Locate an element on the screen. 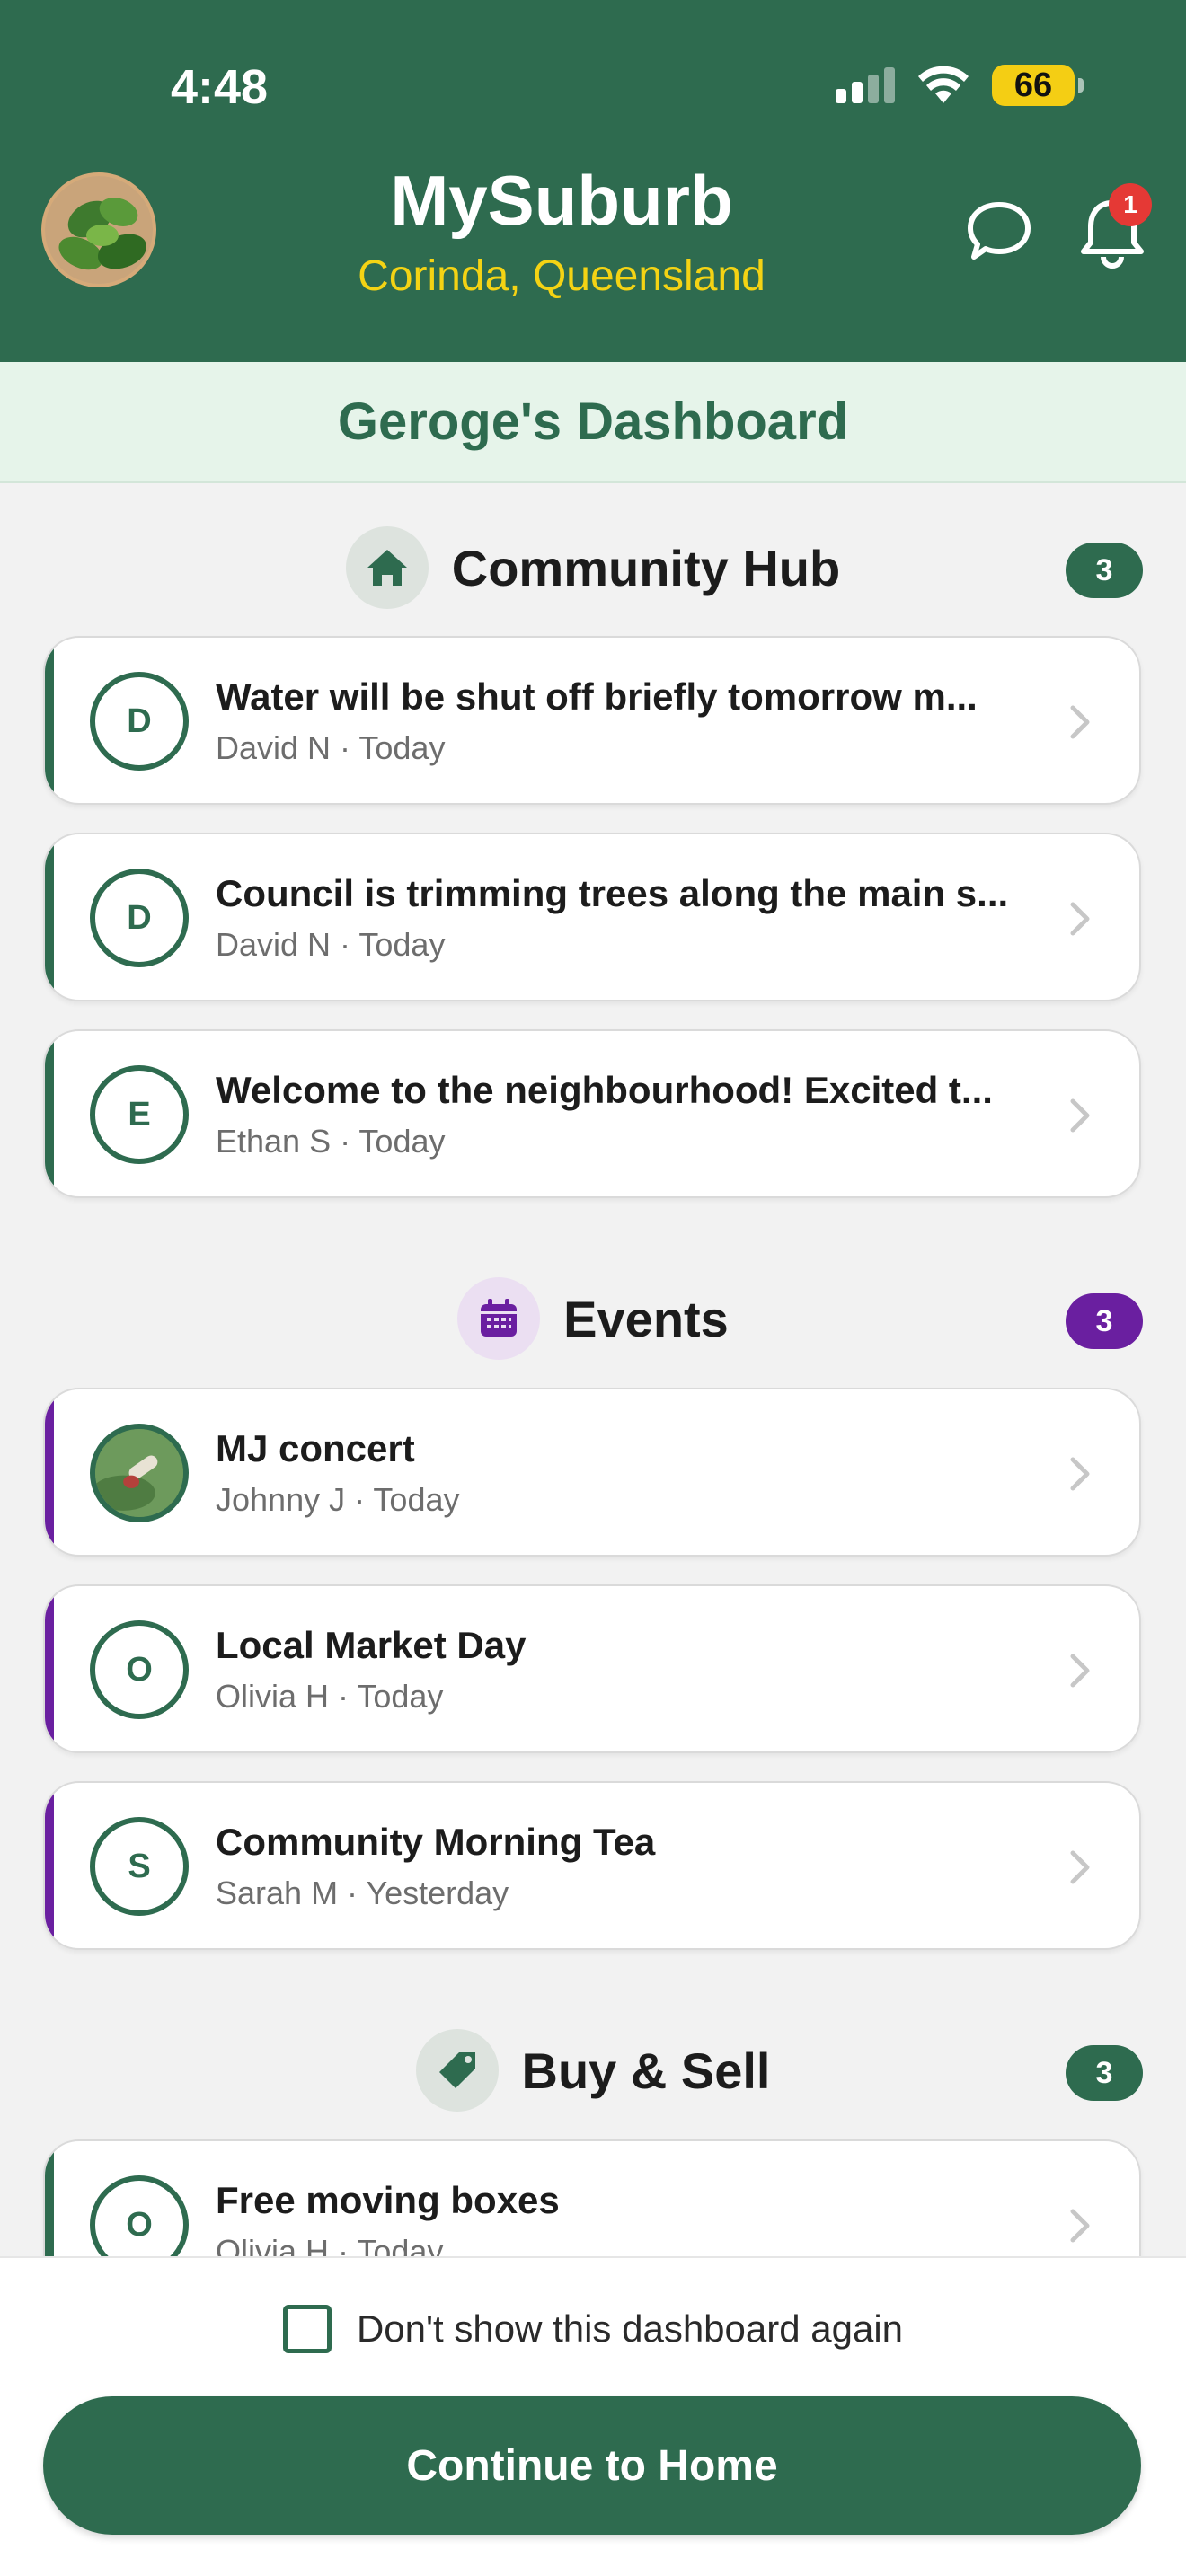 Image resolution: width=1186 pixels, height=2576 pixels. listing-title: Free moving boxes is located at coordinates (388, 2200).